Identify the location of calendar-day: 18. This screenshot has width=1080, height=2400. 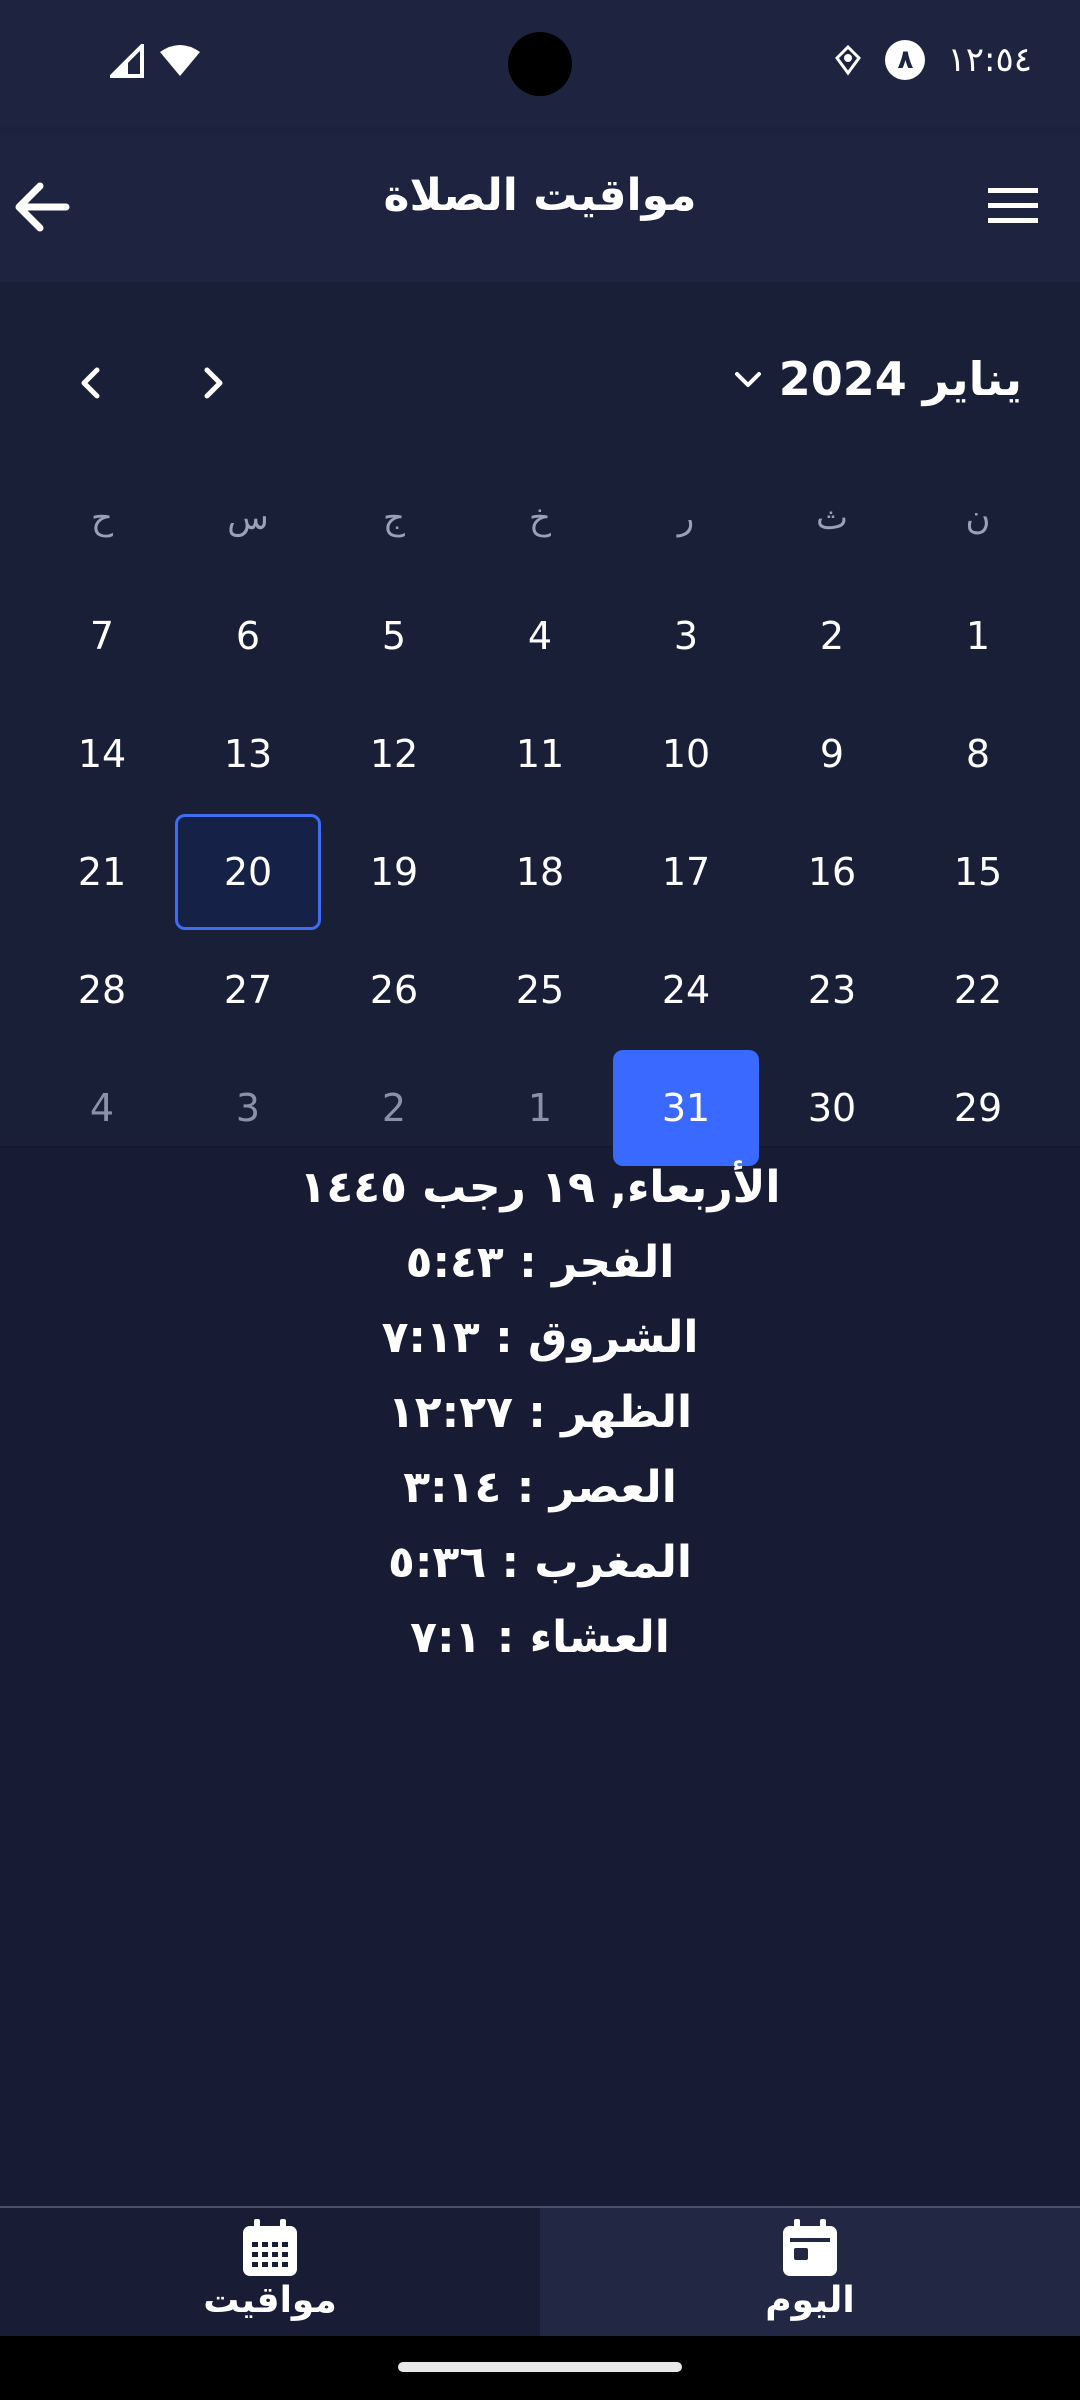
(540, 872).